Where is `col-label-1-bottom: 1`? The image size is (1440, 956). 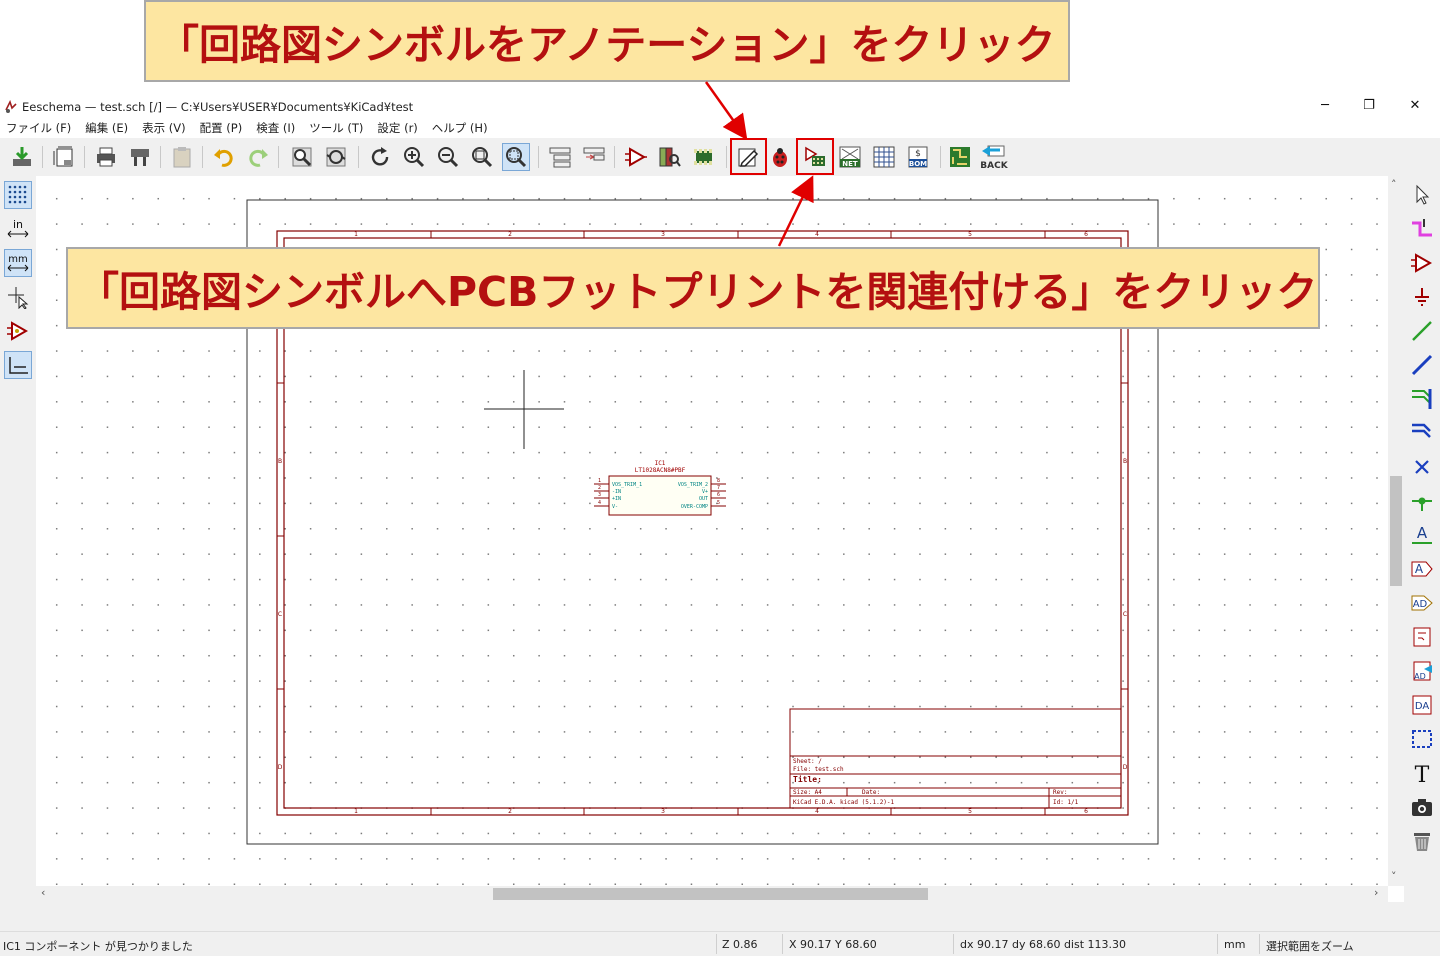 col-label-1-bottom: 1 is located at coordinates (356, 811).